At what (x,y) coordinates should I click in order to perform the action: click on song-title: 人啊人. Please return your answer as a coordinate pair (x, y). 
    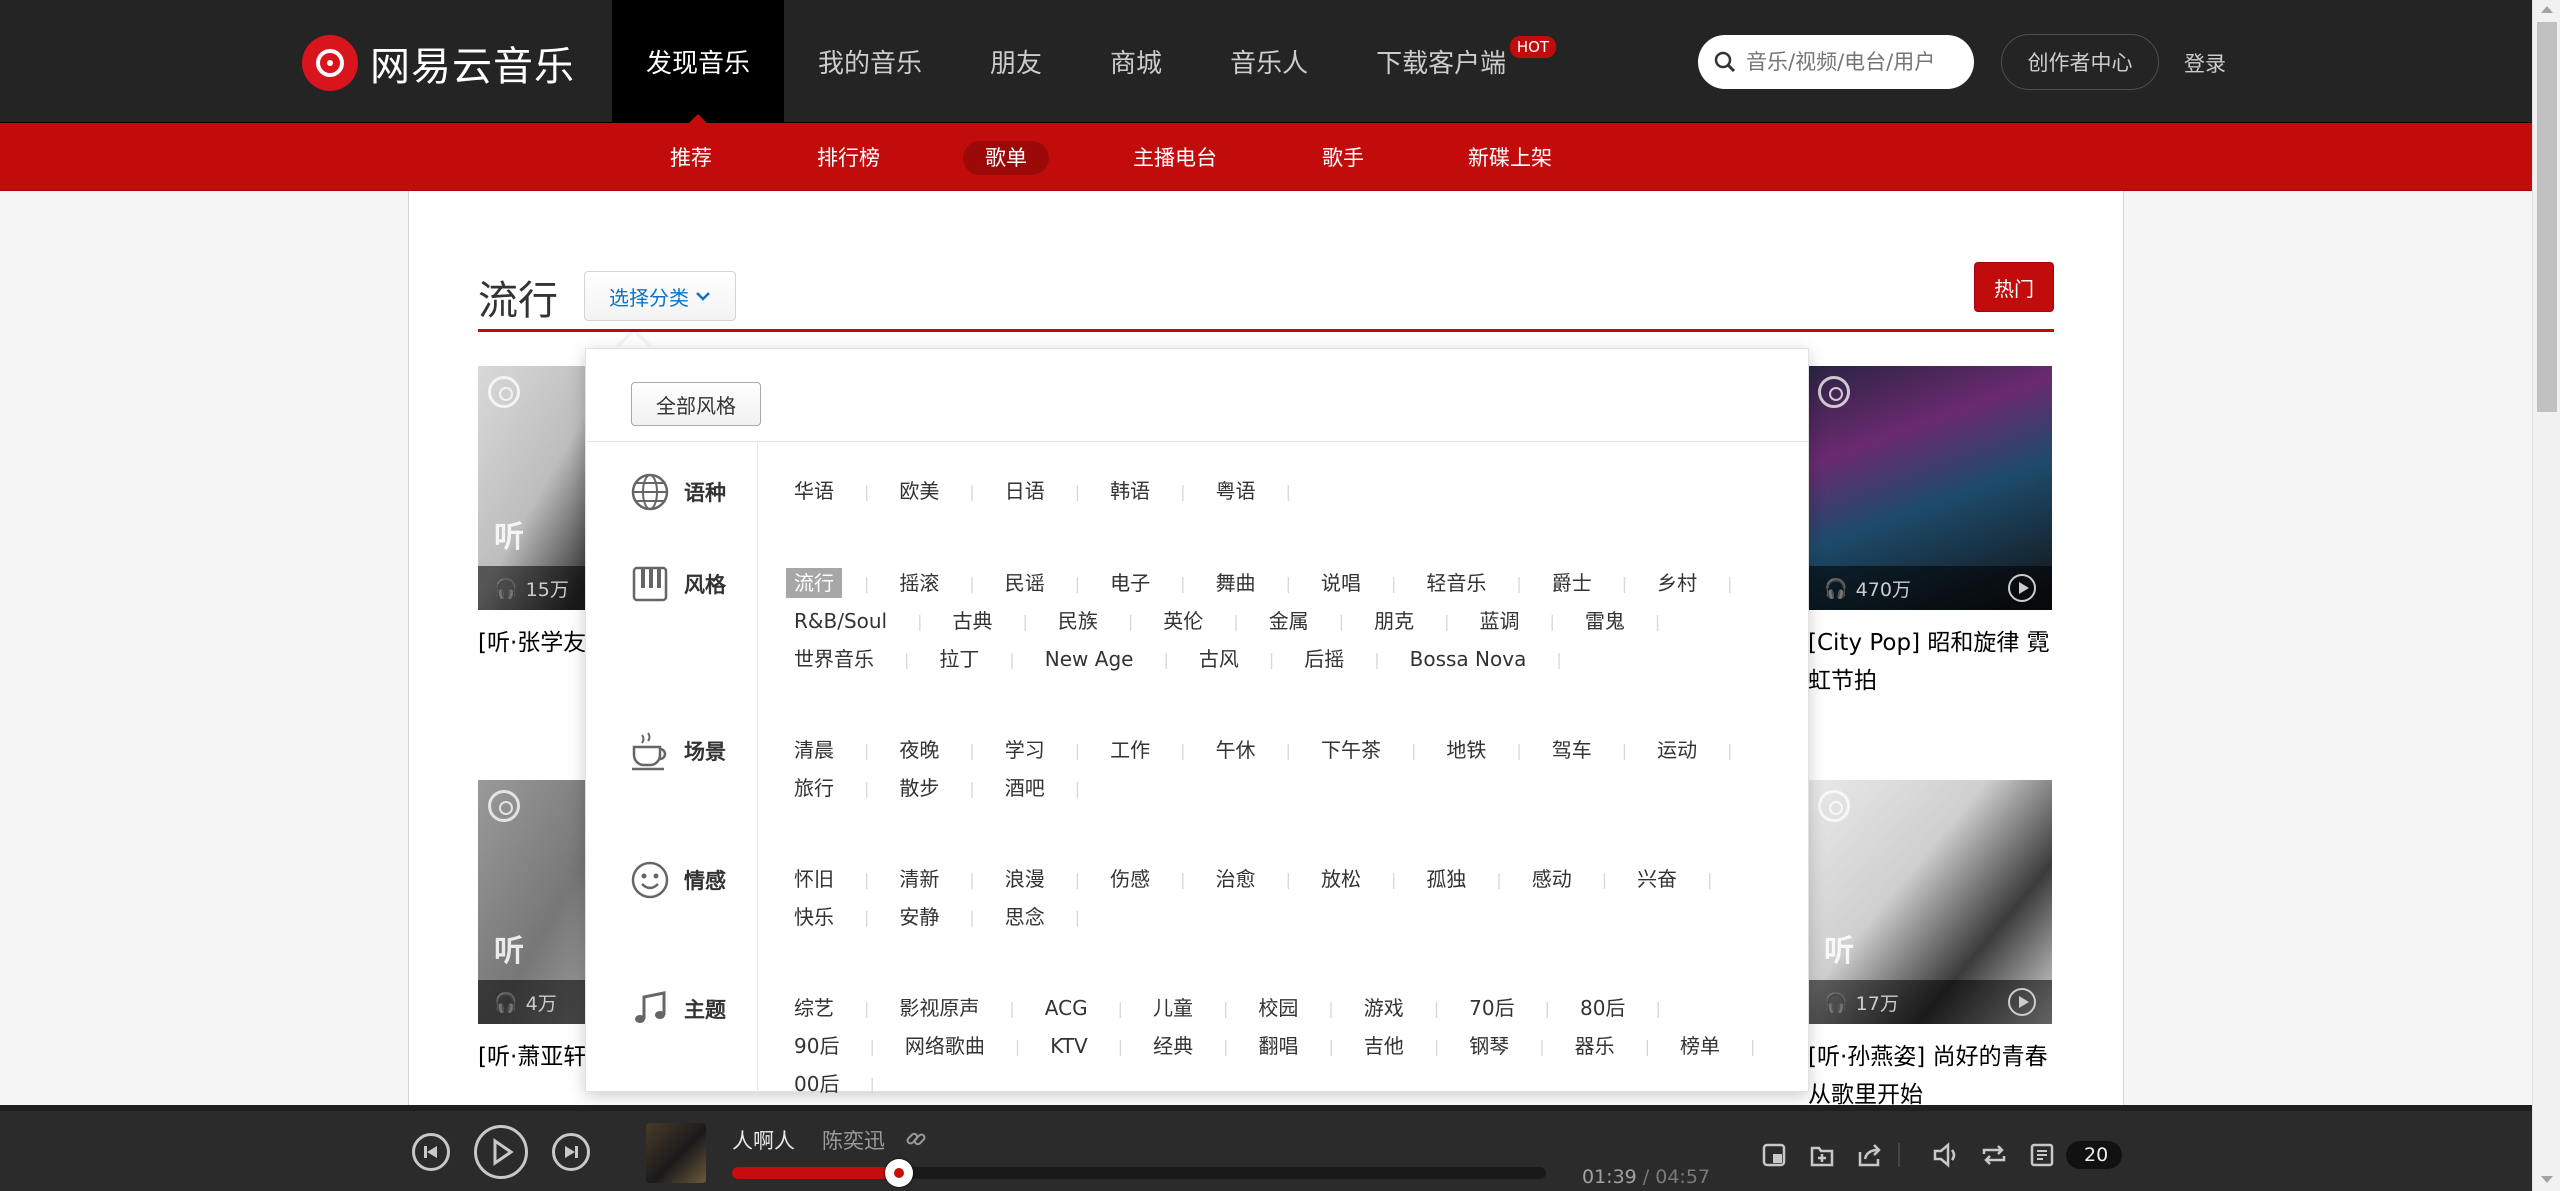
    Looking at the image, I should click on (763, 1140).